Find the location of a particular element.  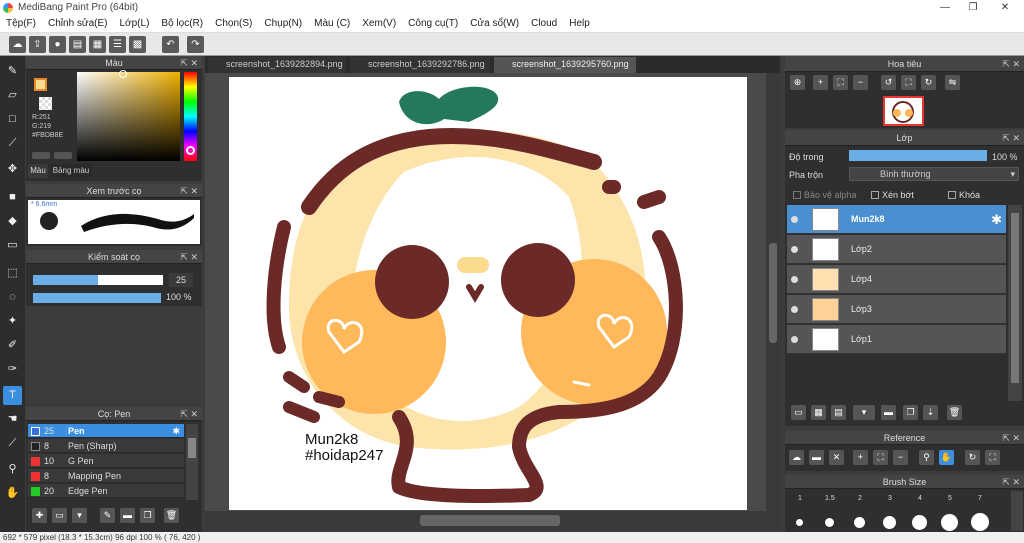

close-icon: ✕ is located at coordinates (836, 457).